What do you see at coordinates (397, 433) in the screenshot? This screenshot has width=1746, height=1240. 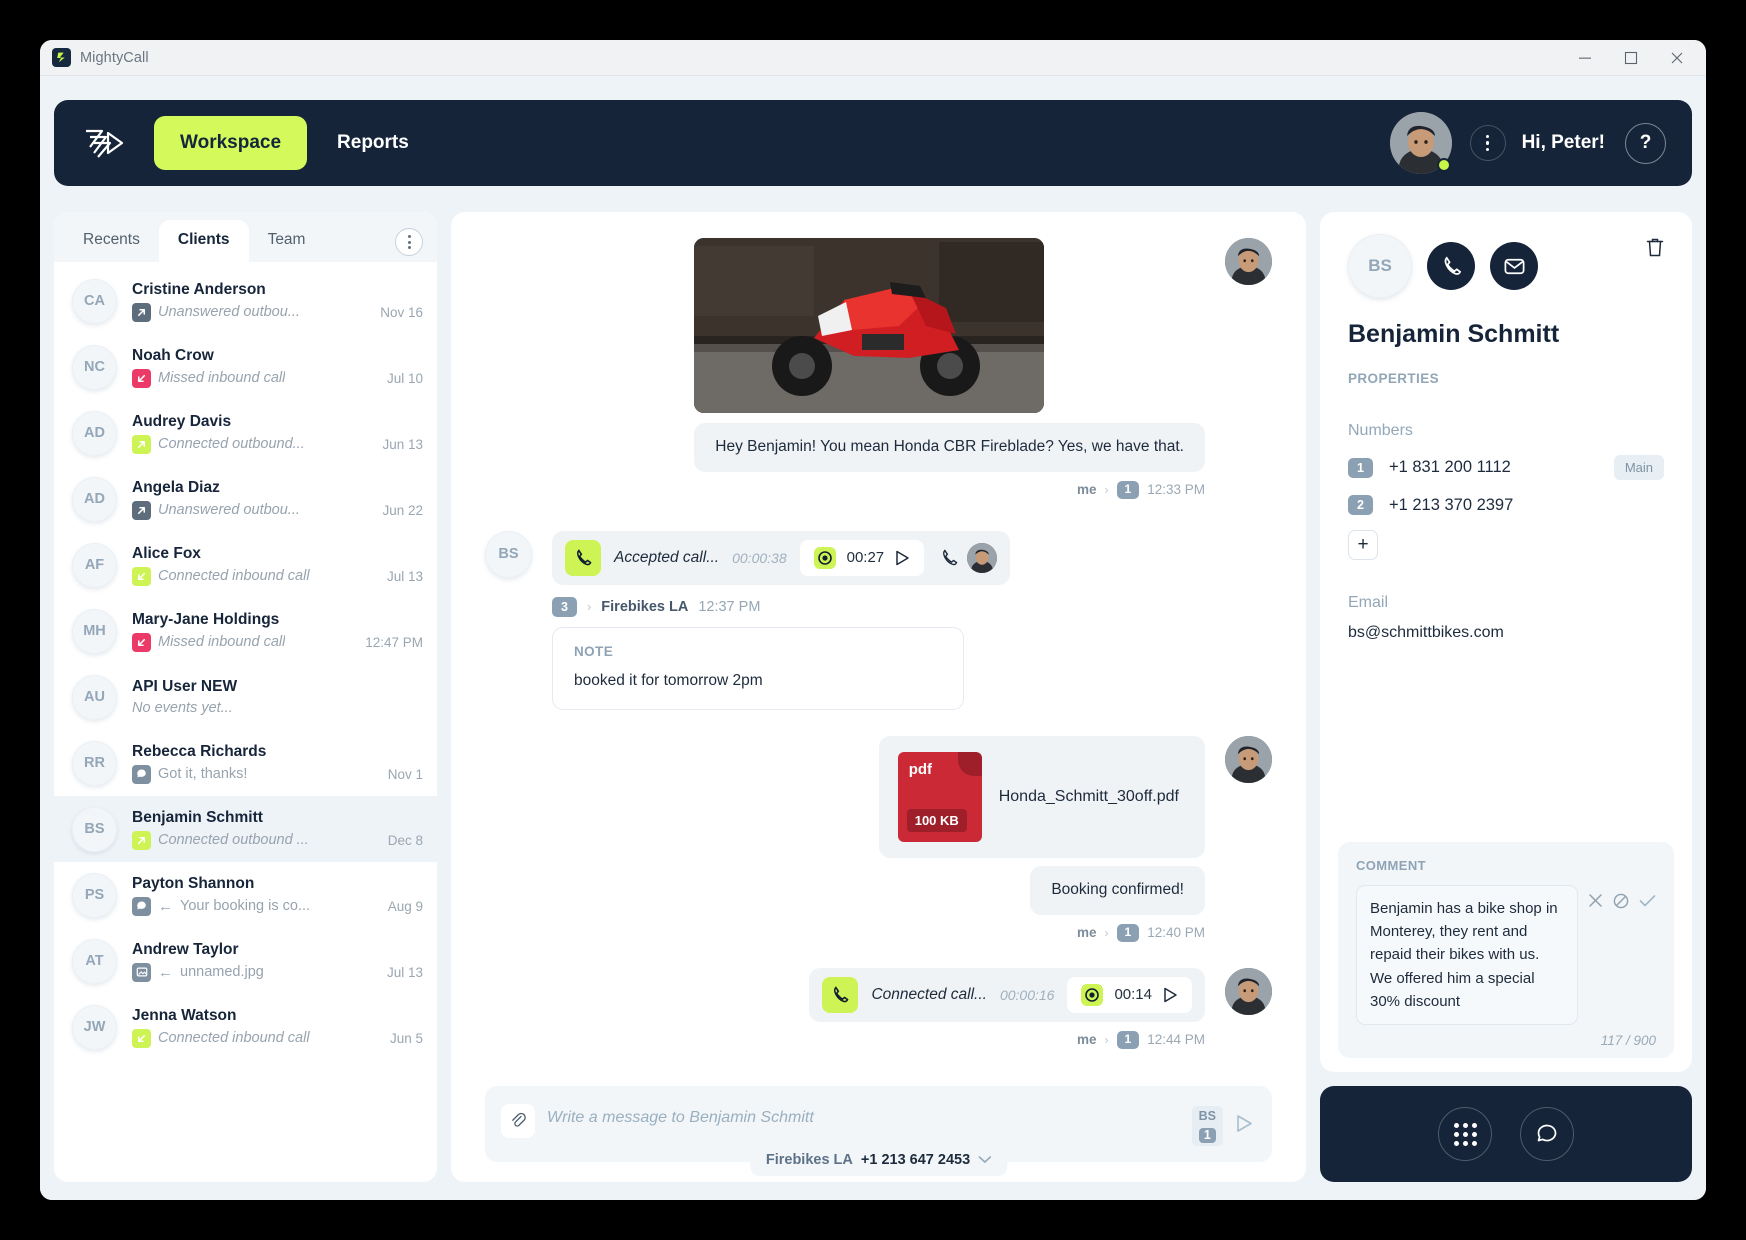 I see `list-item-date-wrap: Jun 13` at bounding box center [397, 433].